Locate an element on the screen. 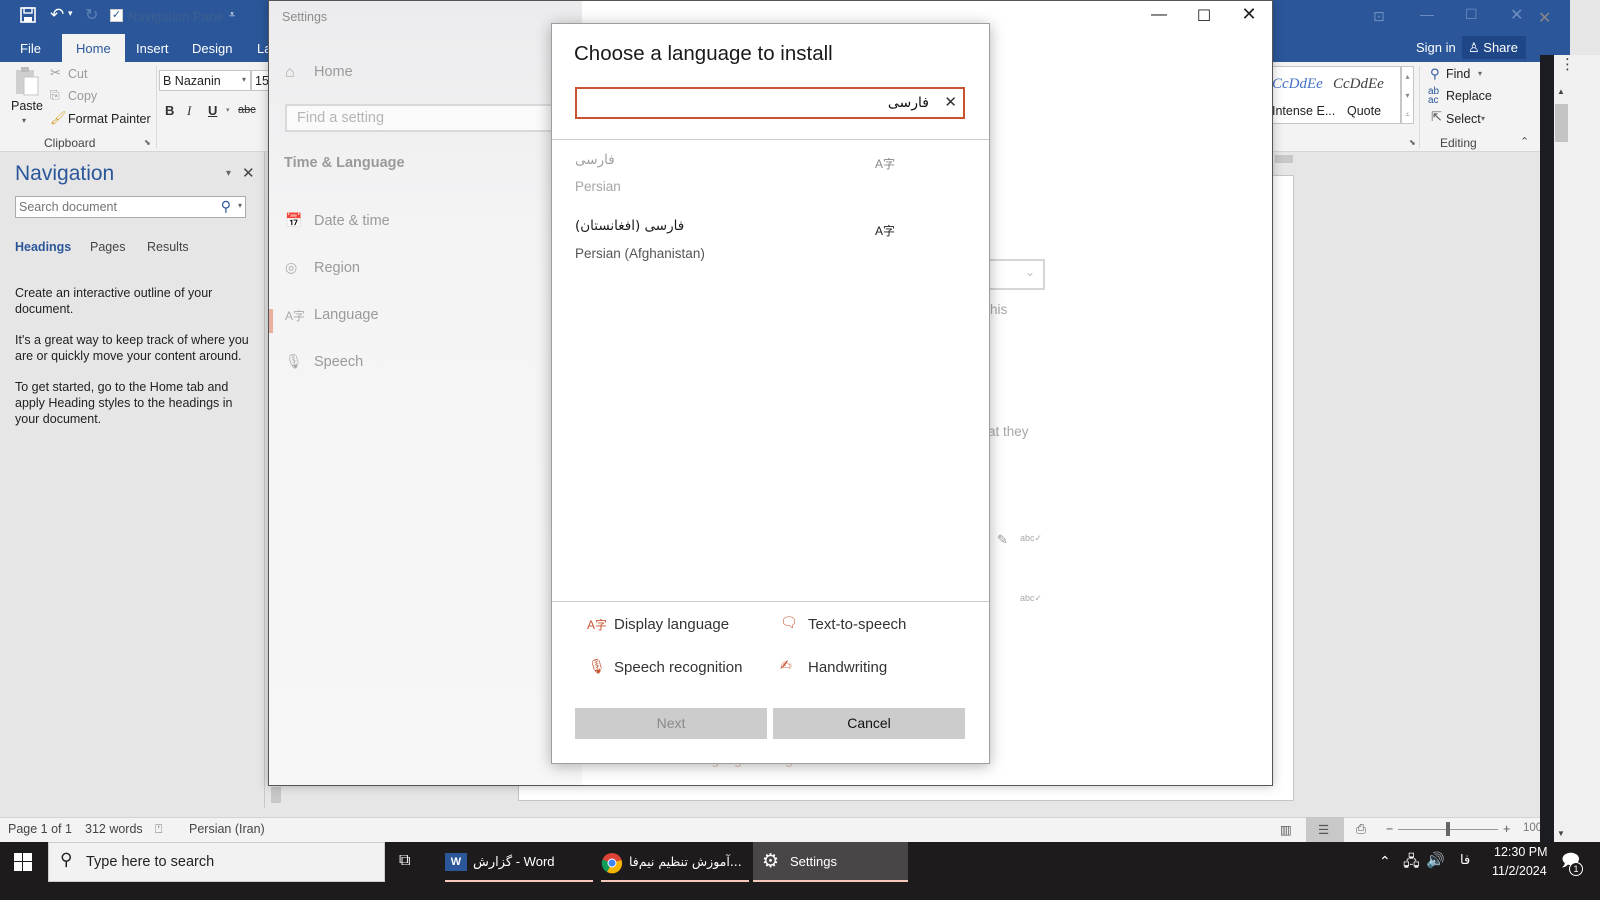 This screenshot has height=900, width=1600. settings-home-link: Home is located at coordinates (333, 72).